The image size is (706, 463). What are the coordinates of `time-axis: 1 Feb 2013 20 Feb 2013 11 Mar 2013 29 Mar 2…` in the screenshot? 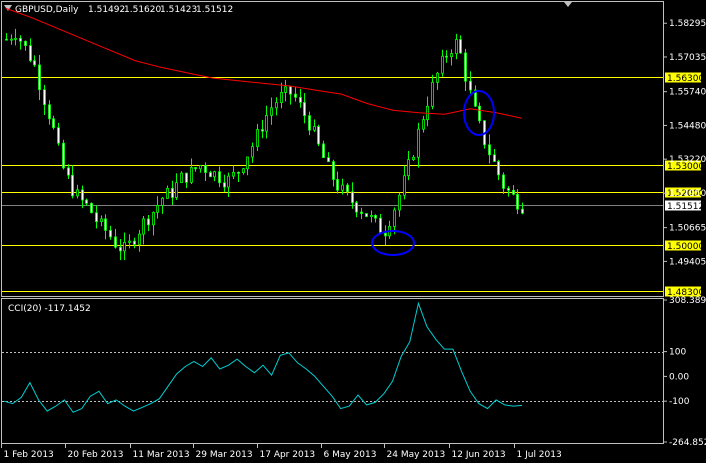 It's located at (281, 451).